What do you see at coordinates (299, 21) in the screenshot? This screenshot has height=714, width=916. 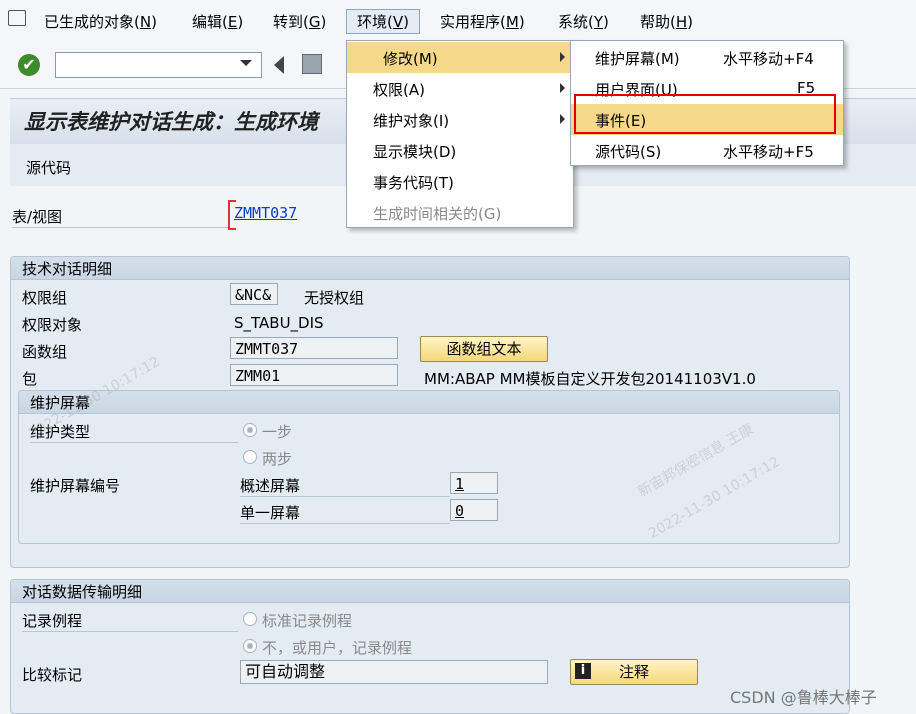 I see `menu-goto: 转到(G)` at bounding box center [299, 21].